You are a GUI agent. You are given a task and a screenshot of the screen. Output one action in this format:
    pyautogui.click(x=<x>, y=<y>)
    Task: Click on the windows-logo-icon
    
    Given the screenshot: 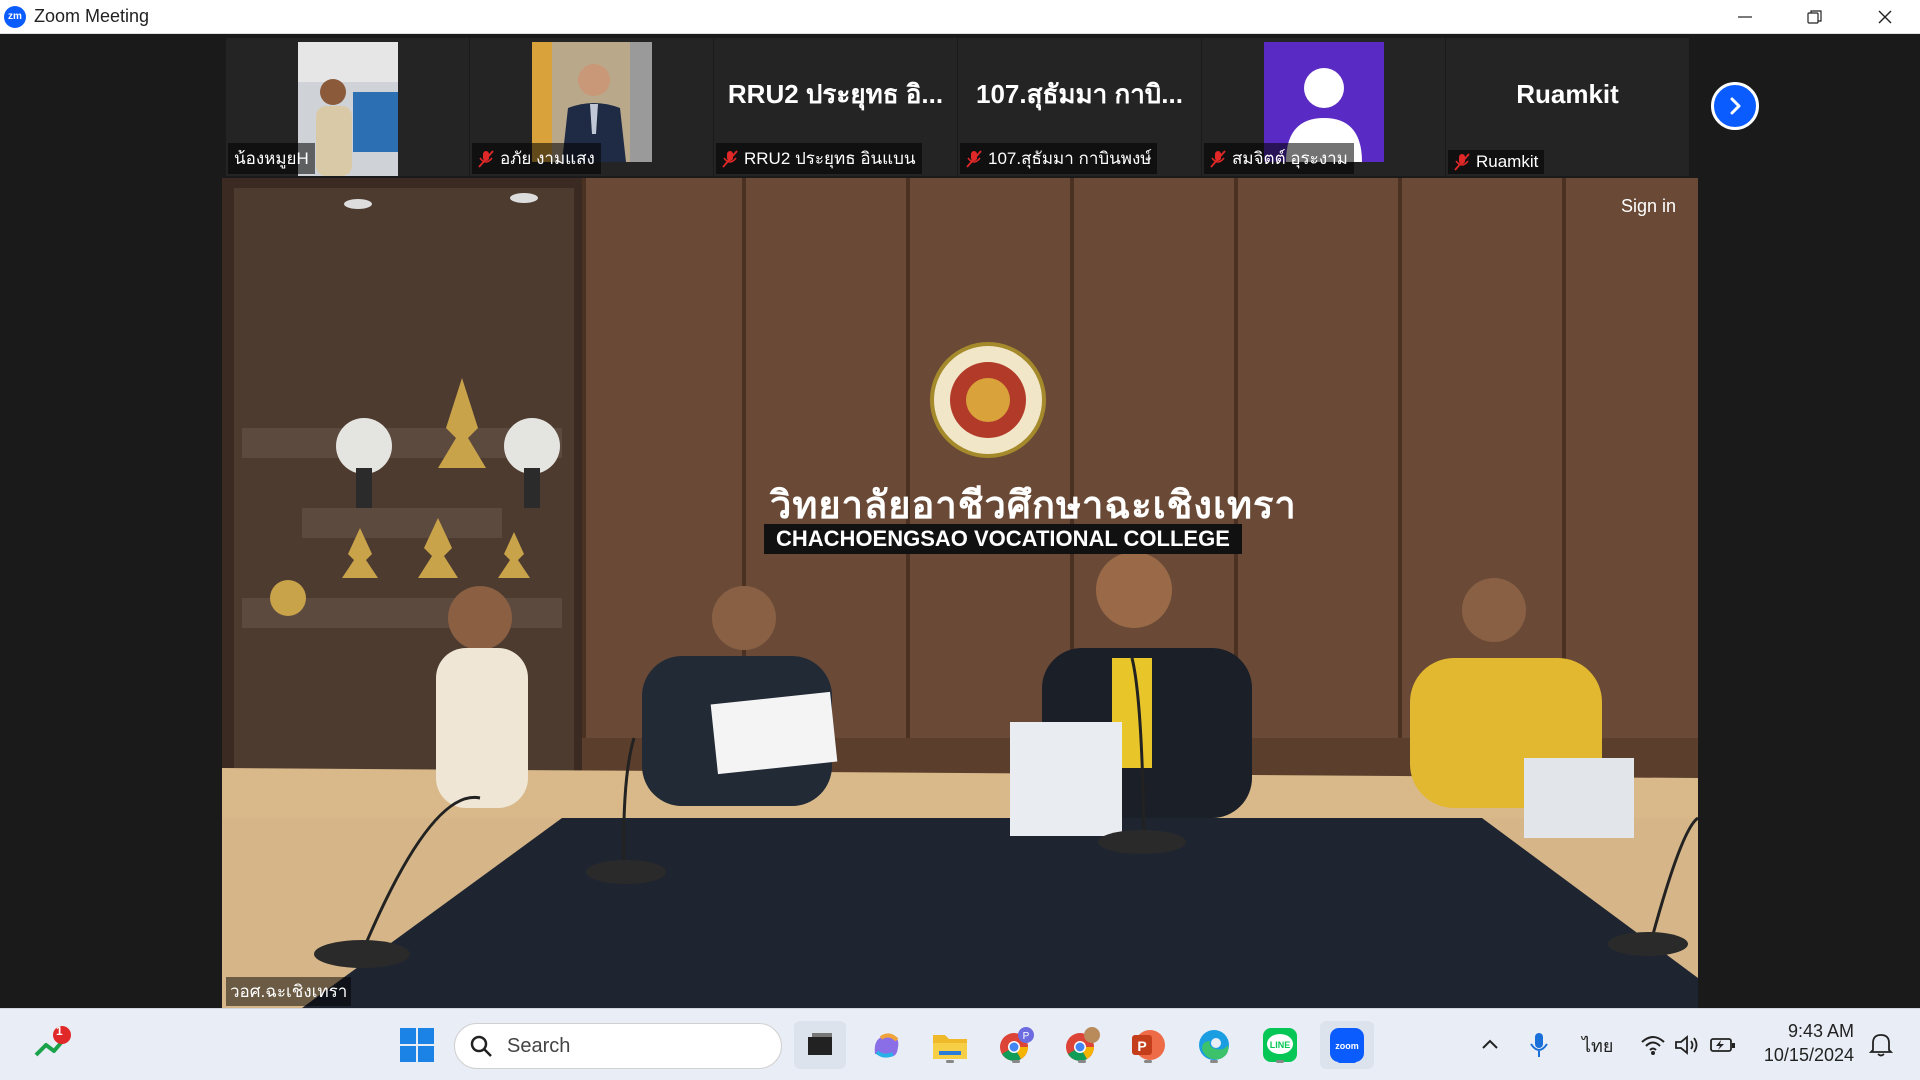 What is the action you would take?
    pyautogui.click(x=417, y=1045)
    